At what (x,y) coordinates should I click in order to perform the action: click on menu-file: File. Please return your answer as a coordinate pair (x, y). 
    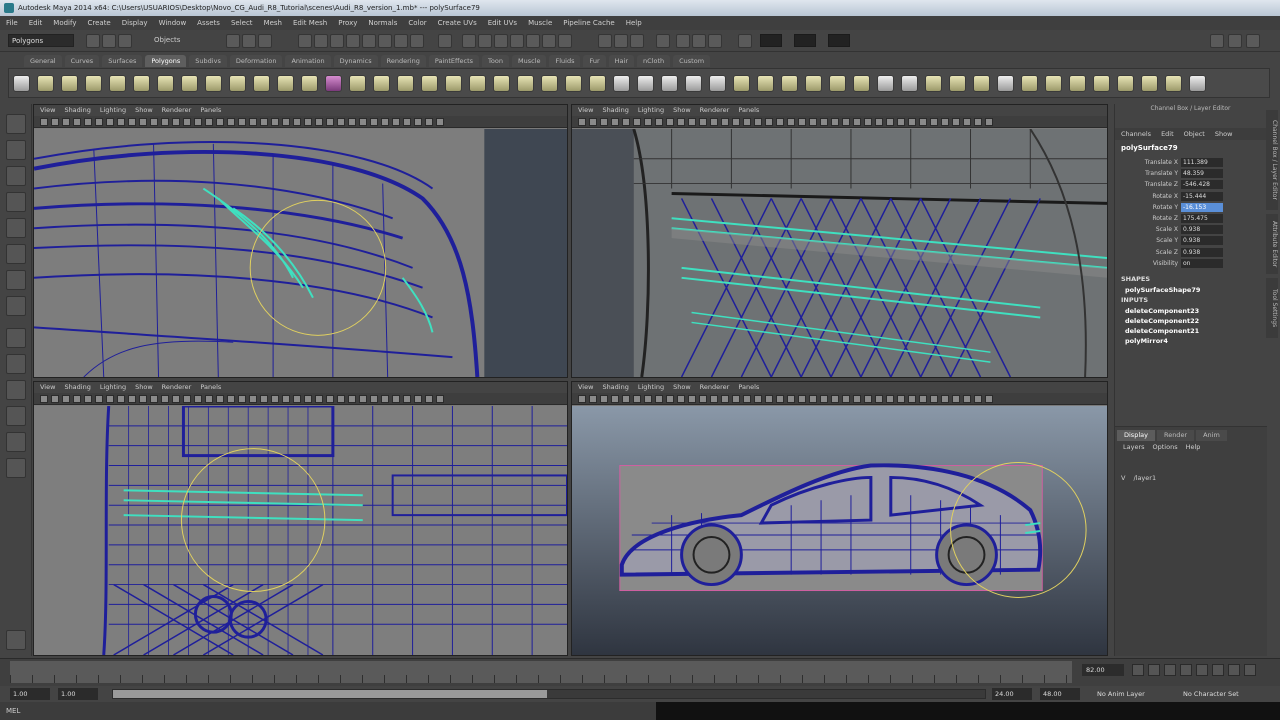
    Looking at the image, I should click on (12, 23).